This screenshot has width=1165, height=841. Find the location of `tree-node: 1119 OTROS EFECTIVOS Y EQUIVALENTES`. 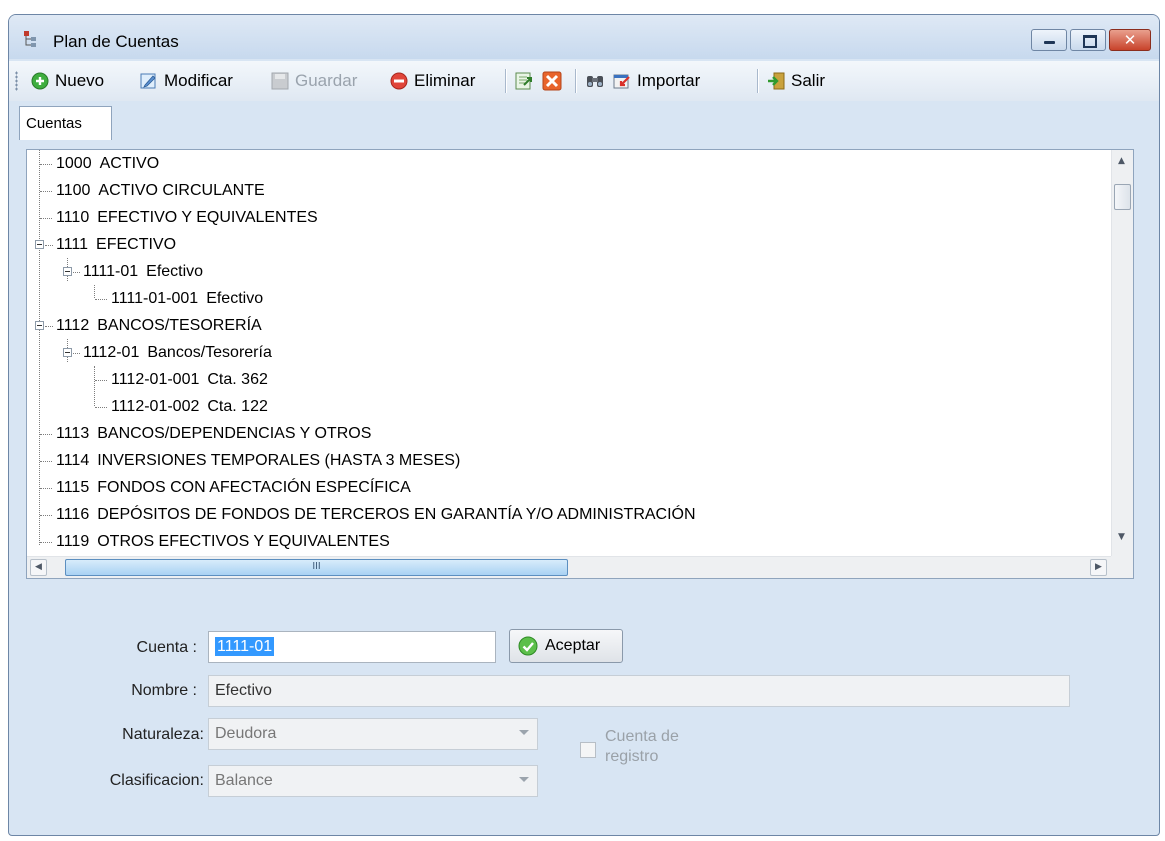

tree-node: 1119 OTROS EFECTIVOS Y EQUIVALENTES is located at coordinates (223, 541).